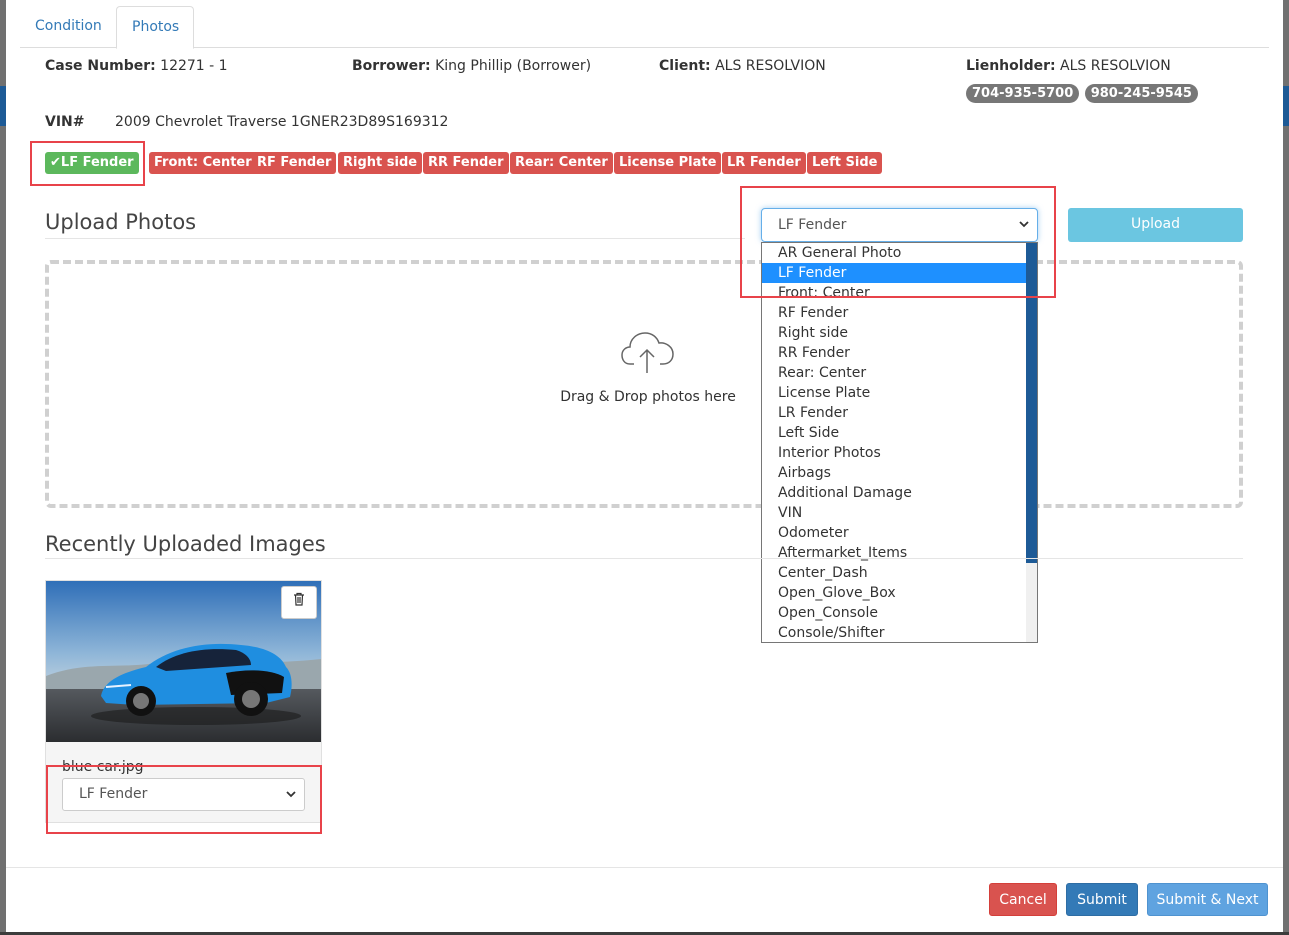  Describe the element at coordinates (894, 453) in the screenshot. I see `dropdown-option: Interior Photos` at that location.